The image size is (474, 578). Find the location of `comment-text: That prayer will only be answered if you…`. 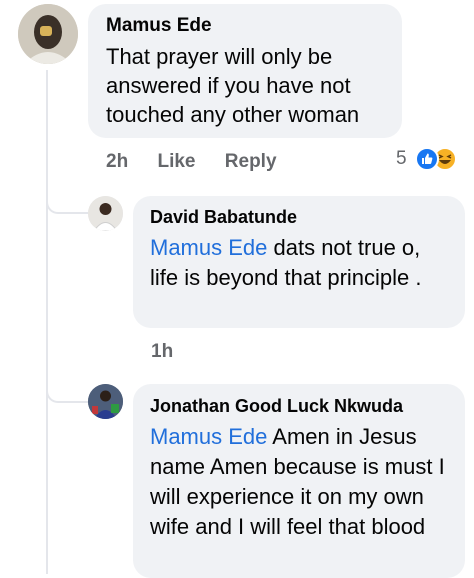

comment-text: That prayer will only be answered if you… is located at coordinates (233, 85).